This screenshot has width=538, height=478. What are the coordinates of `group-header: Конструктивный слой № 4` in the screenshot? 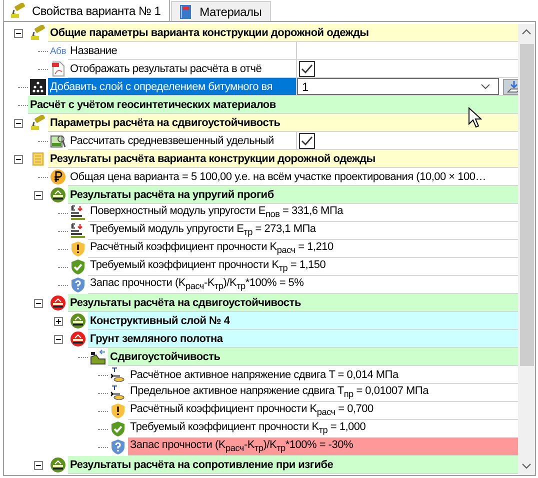 It's located at (303, 321).